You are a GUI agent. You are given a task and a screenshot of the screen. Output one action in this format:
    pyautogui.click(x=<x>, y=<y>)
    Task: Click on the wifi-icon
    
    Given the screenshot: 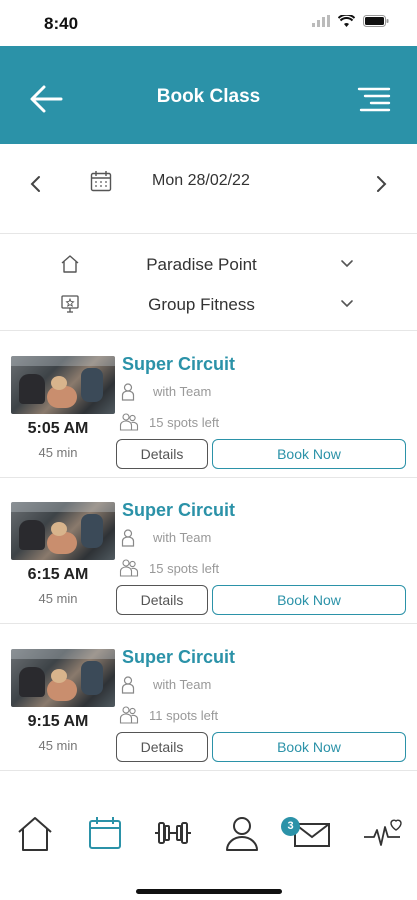 What is the action you would take?
    pyautogui.click(x=346, y=21)
    